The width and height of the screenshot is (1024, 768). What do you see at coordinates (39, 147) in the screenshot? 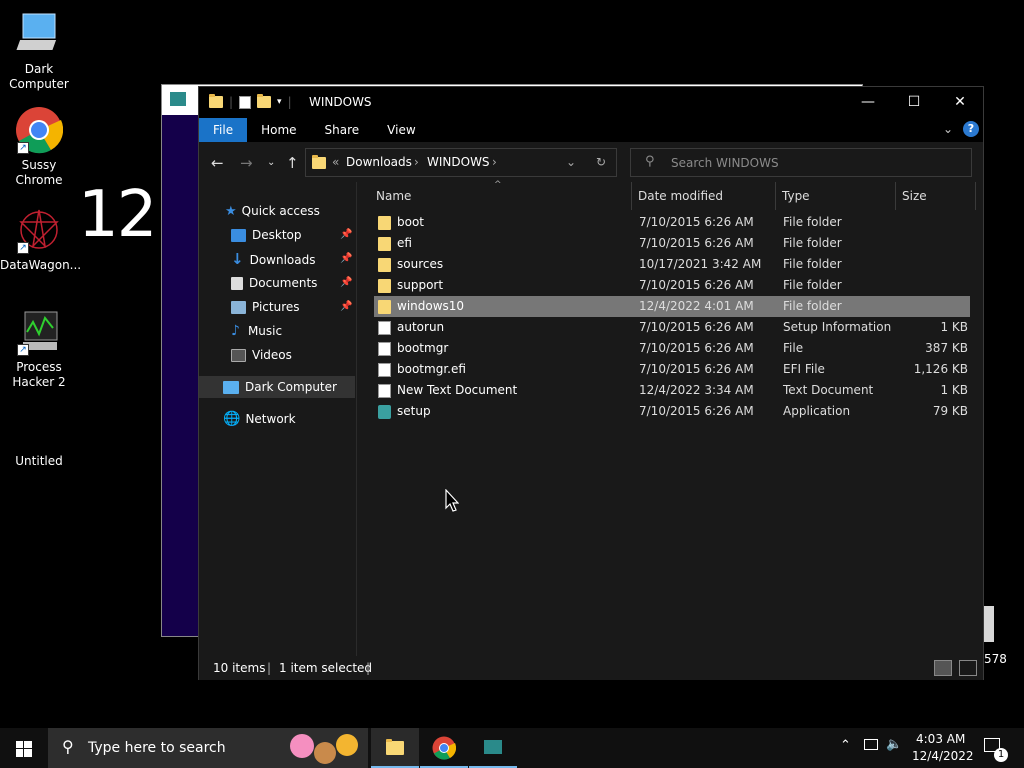
I see `desktop-icon-sussy-chrome: ↗ Sussy Chrome` at bounding box center [39, 147].